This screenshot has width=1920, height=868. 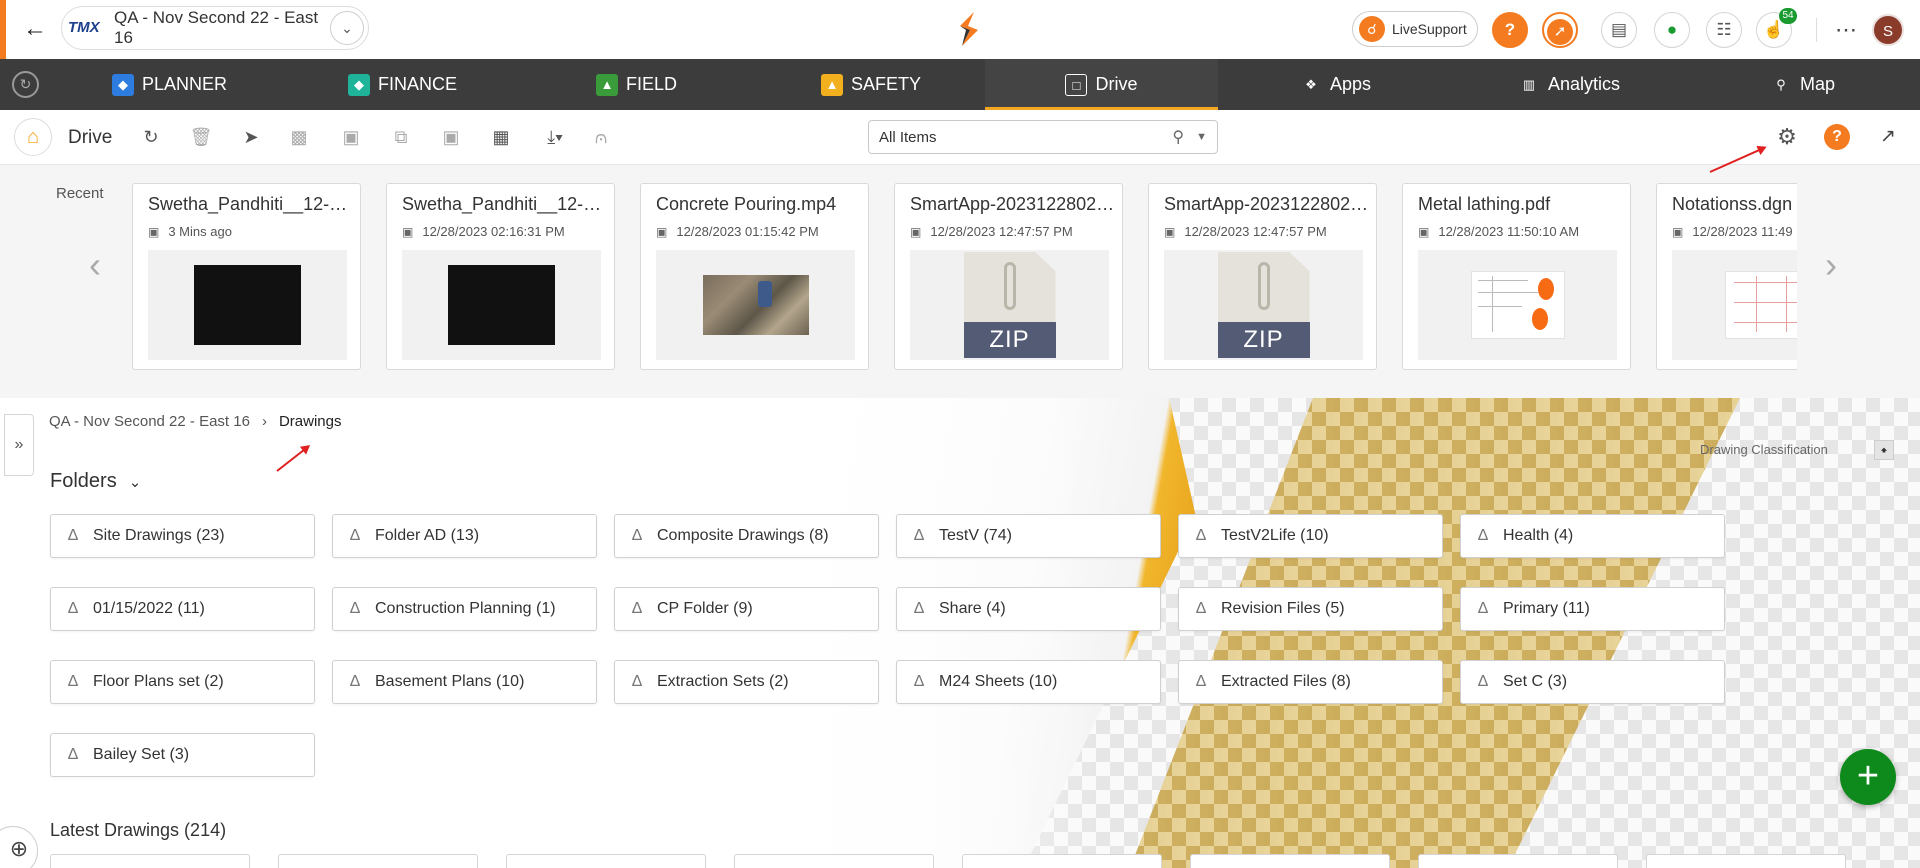 What do you see at coordinates (182, 536) in the screenshot?
I see `folder-item: ∆ Site Drawings (23)` at bounding box center [182, 536].